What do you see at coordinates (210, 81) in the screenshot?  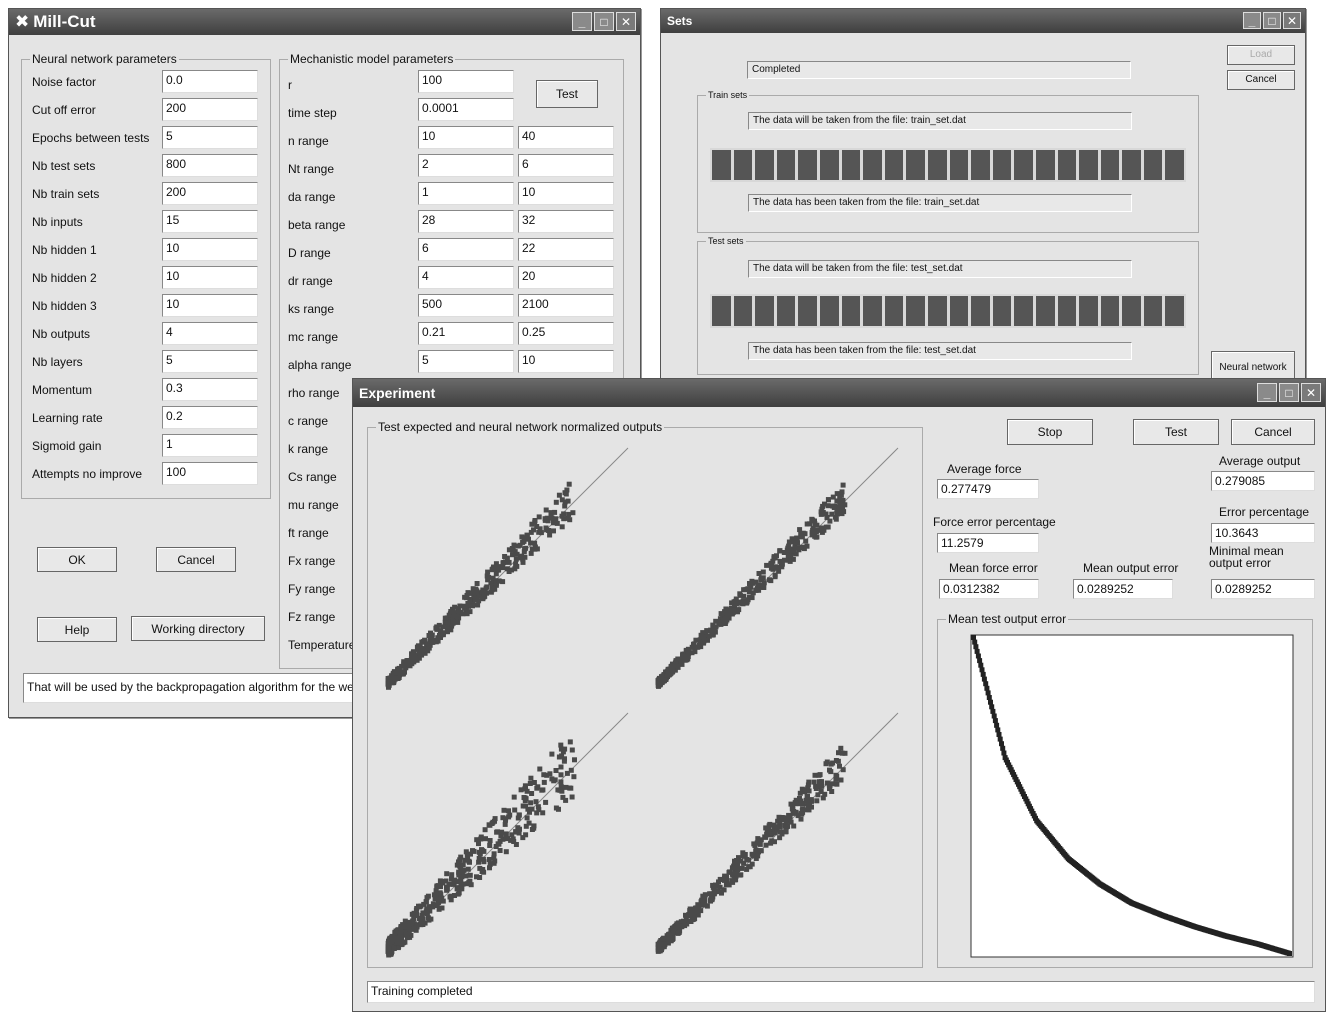 I see `nn-param-field: 0.0` at bounding box center [210, 81].